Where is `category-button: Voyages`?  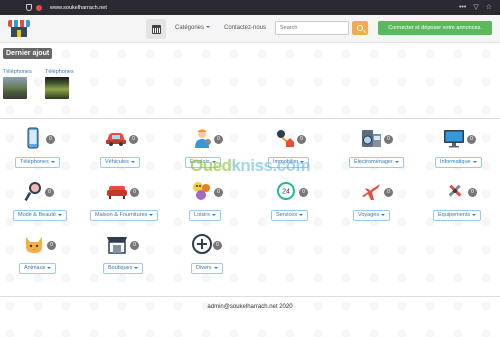
category-button: Voyages is located at coordinates (372, 215).